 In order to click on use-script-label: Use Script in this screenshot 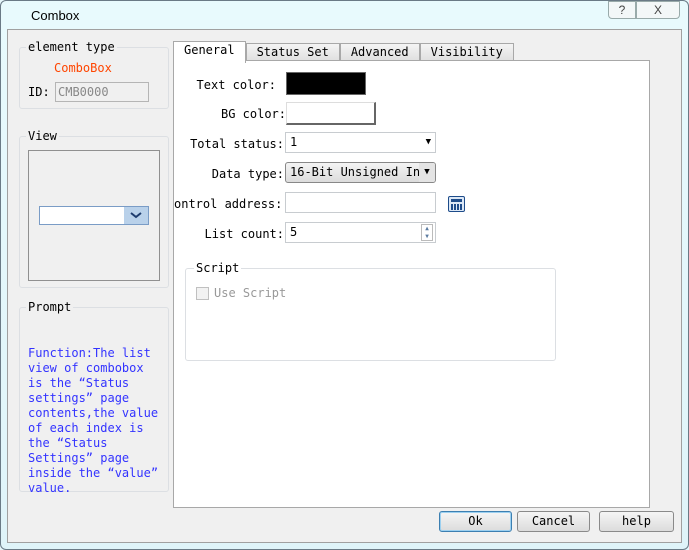, I will do `click(250, 293)`.